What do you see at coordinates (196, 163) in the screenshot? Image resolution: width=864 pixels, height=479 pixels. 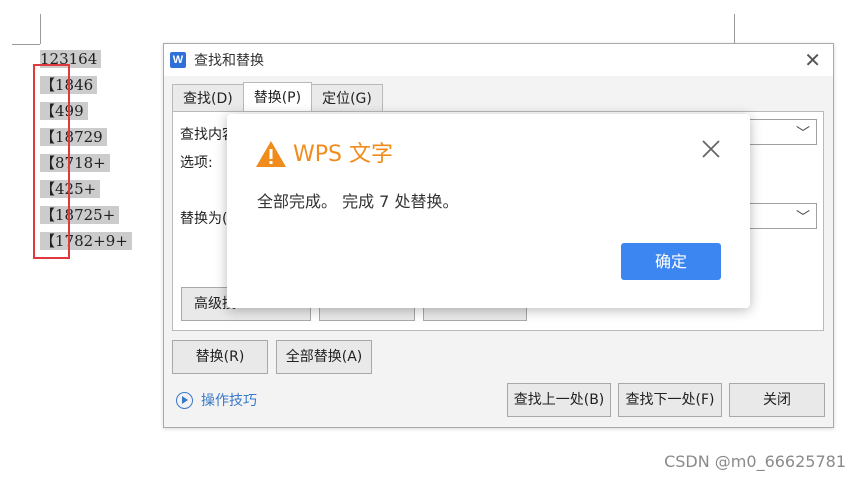 I see `options-label: 选项:` at bounding box center [196, 163].